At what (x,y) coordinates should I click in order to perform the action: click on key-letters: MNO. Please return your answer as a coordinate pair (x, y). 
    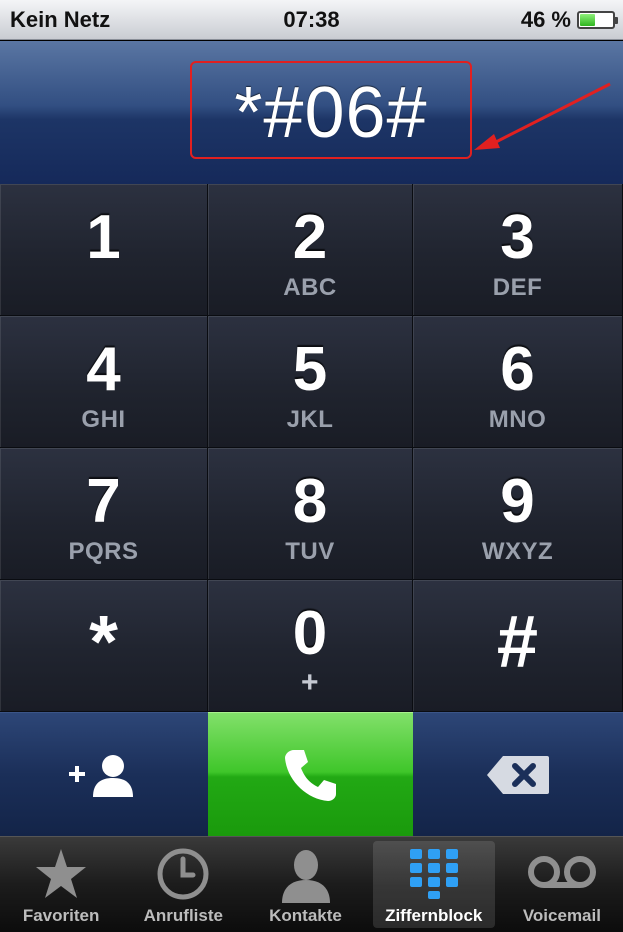
    Looking at the image, I should click on (517, 419).